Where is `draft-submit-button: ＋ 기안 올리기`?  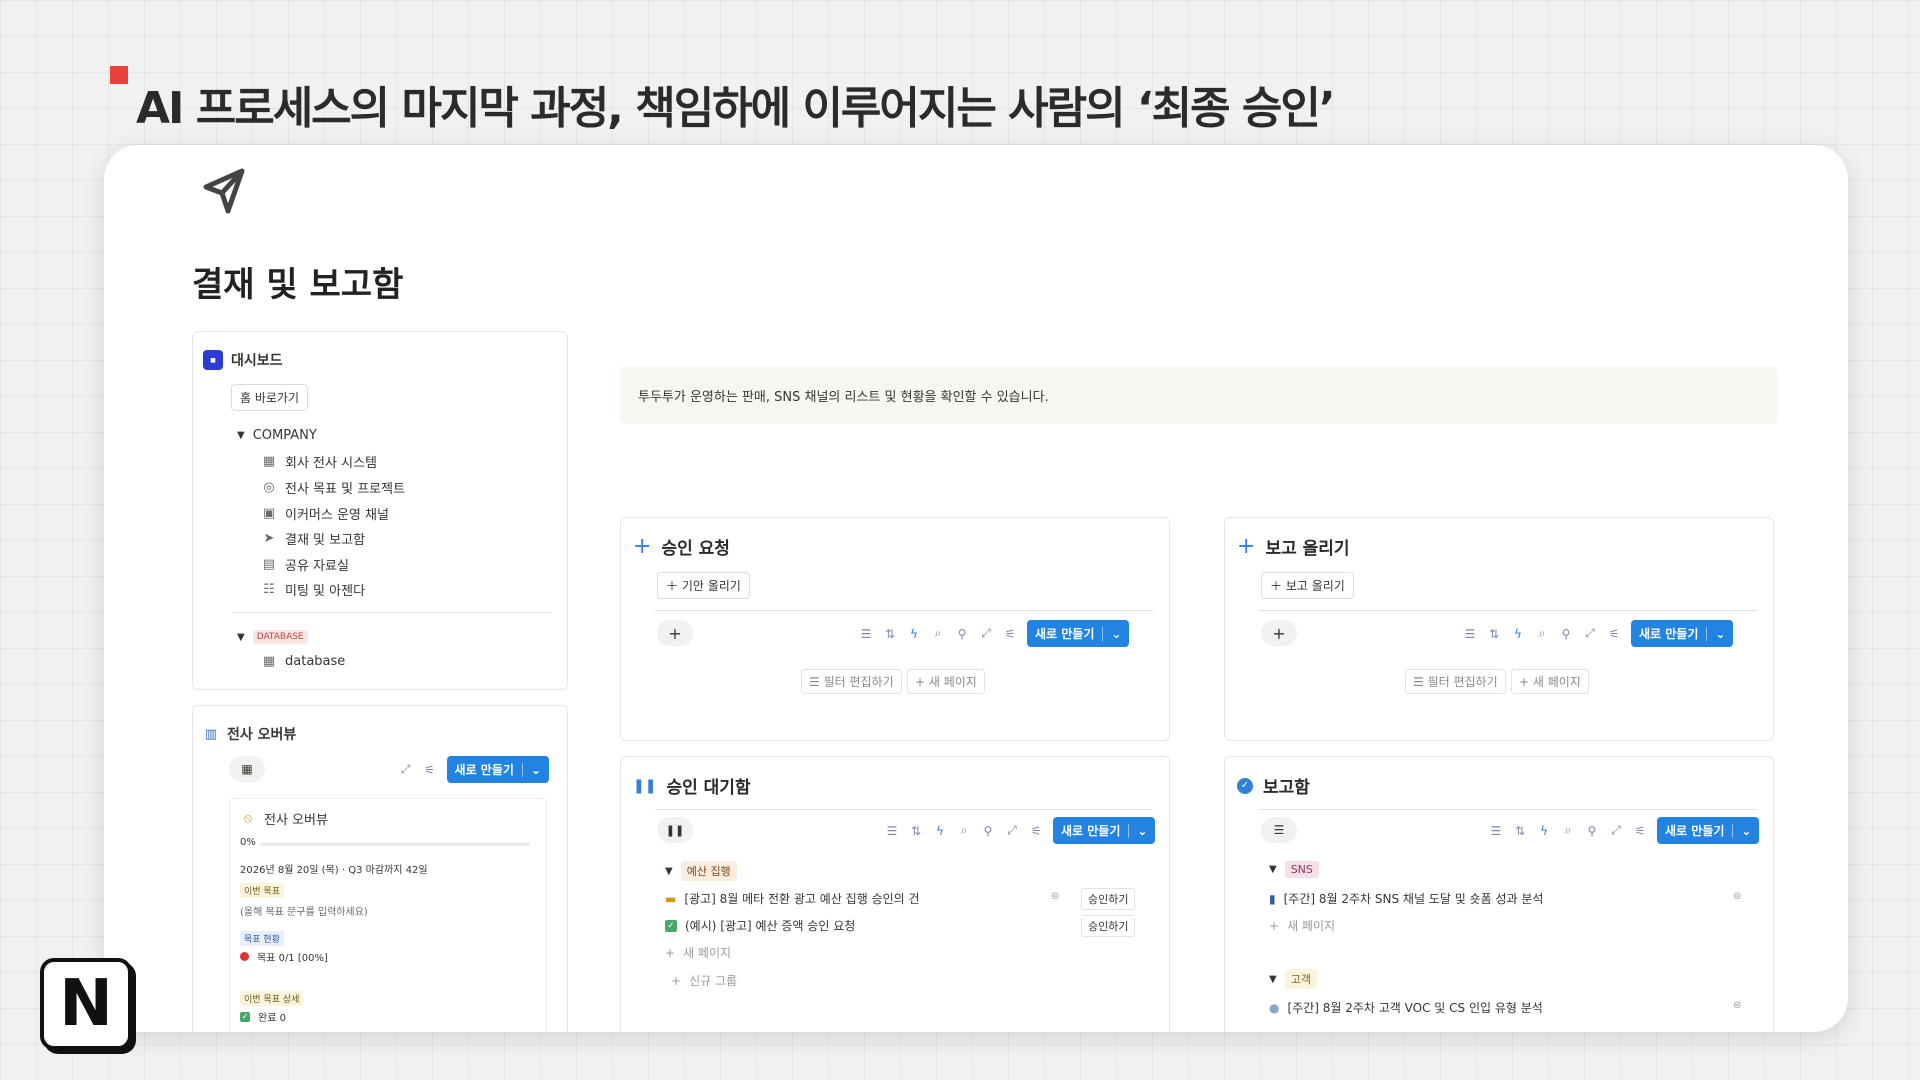 draft-submit-button: ＋ 기안 올리기 is located at coordinates (703, 585).